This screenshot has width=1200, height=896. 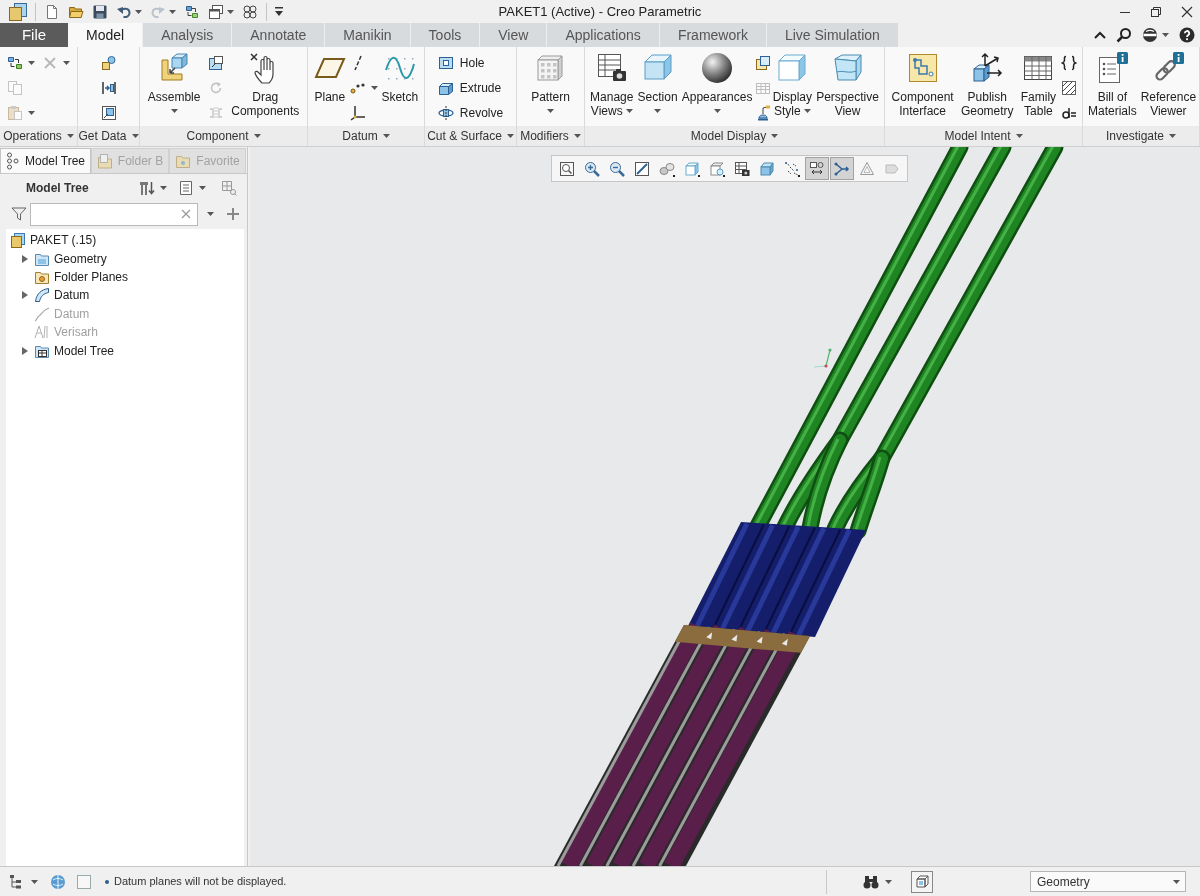 I want to click on ribbon-tab: Model, so click(x=105, y=35).